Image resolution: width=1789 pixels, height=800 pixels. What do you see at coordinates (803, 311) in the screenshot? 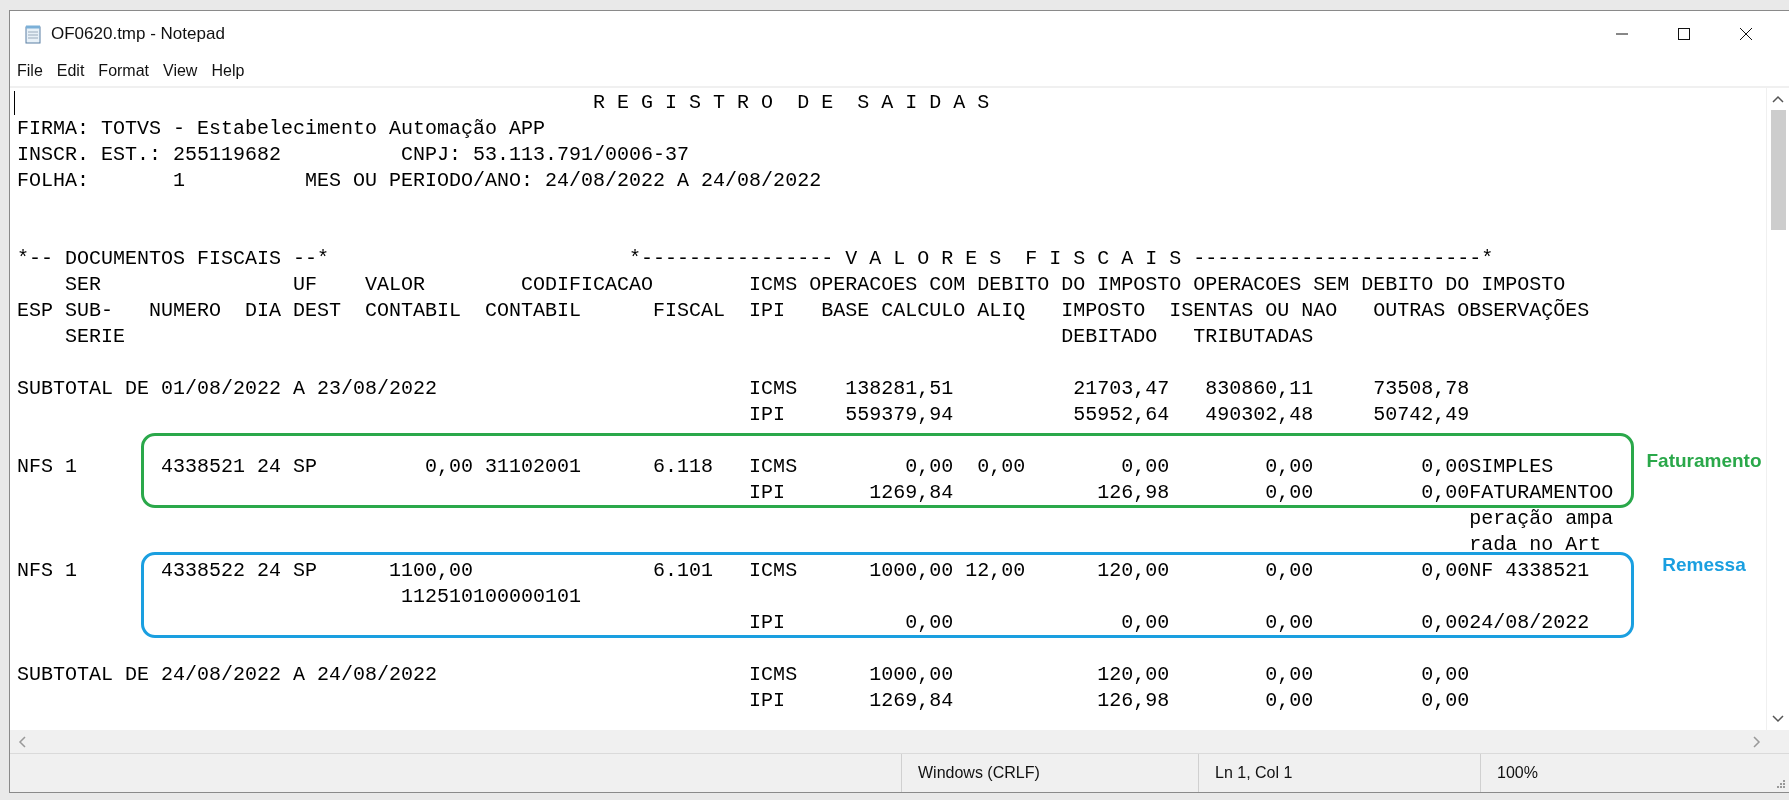
I see `text-line: ESP SUB- NUMERO DIA DEST CONTABIL CONTABIL FISCAL IPI BASE CALCULO ALIQ IMPOSTO ISENTAS OU NAO OUTRAS OBSERVAÇÕES` at bounding box center [803, 311].